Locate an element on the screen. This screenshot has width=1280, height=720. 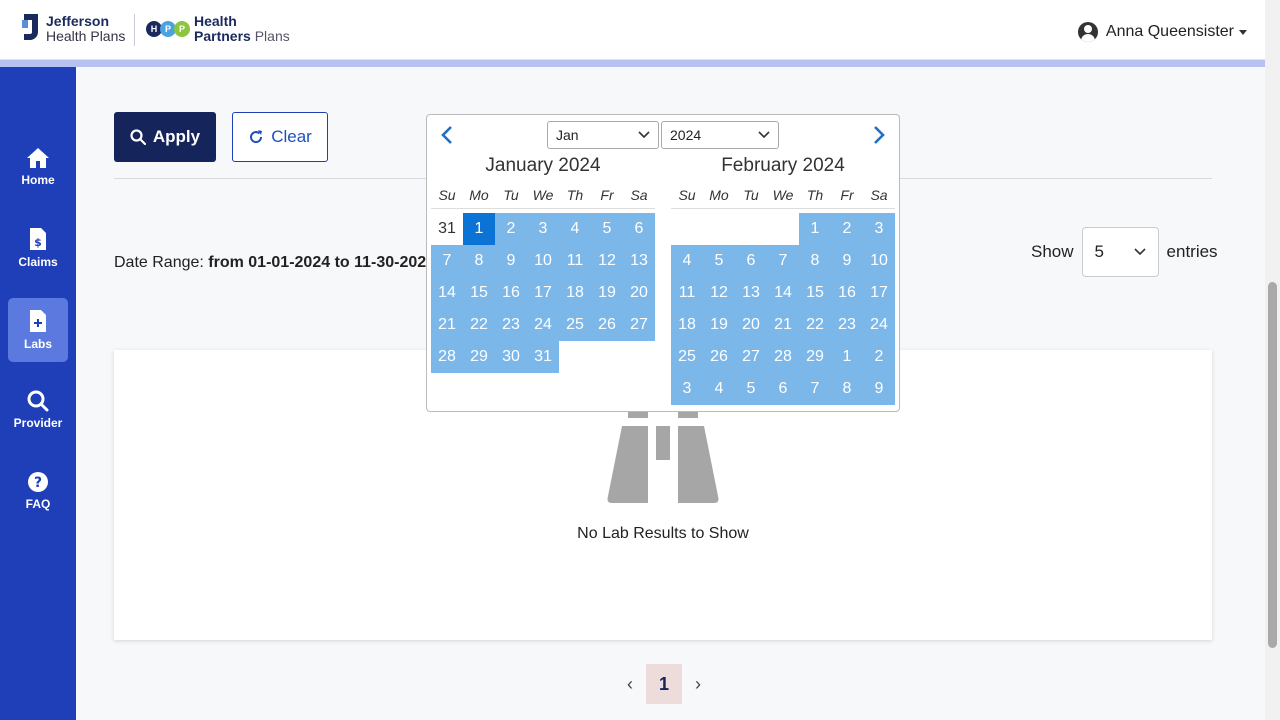
calendar-day: 30 is located at coordinates (511, 357).